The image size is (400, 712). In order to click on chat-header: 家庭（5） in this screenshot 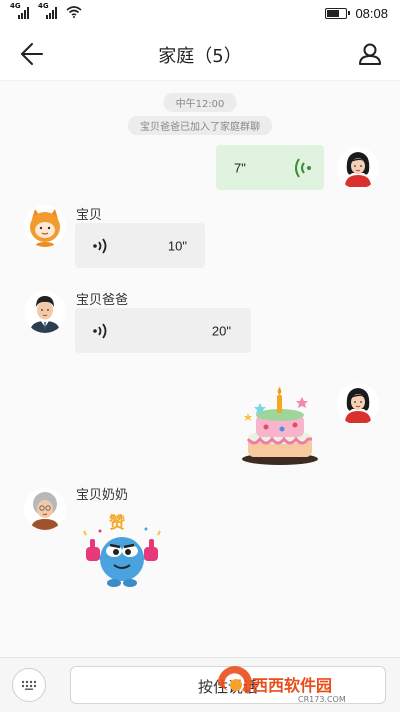, I will do `click(200, 54)`.